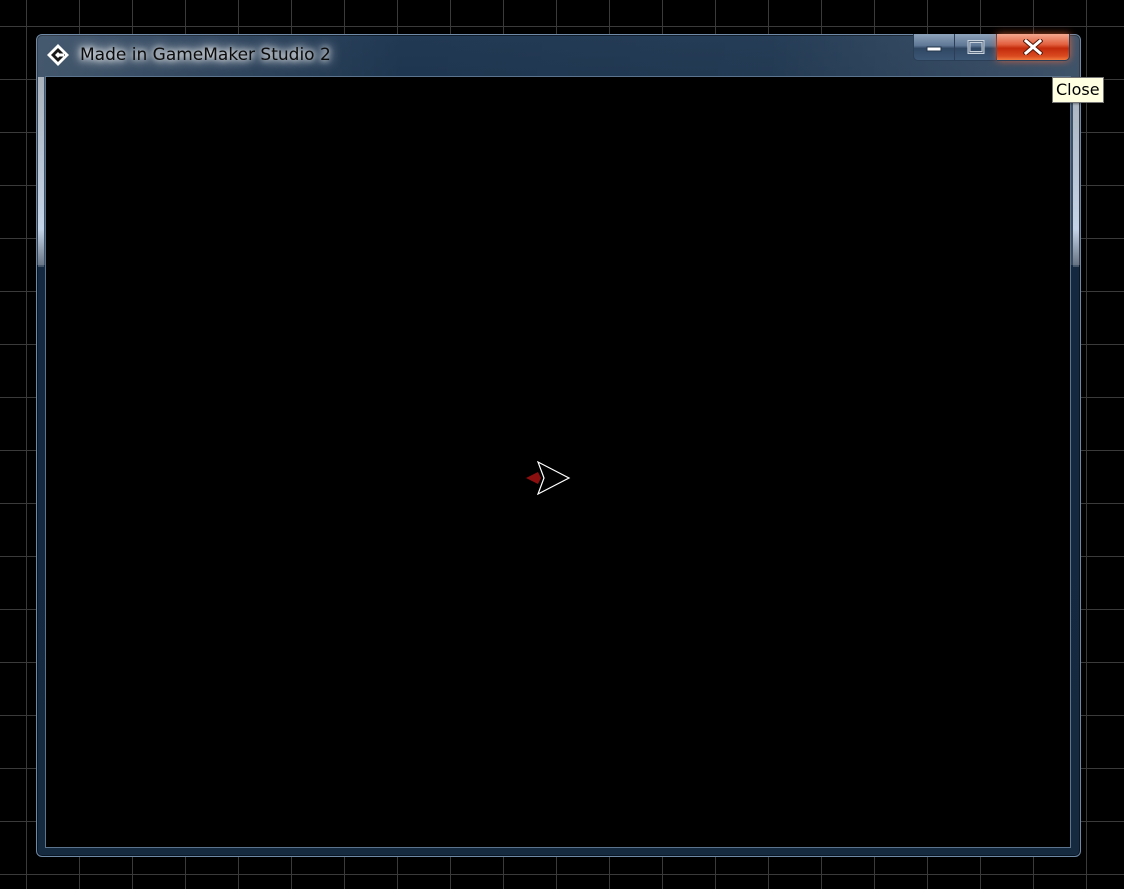 This screenshot has height=889, width=1124. I want to click on maximize-icon, so click(976, 47).